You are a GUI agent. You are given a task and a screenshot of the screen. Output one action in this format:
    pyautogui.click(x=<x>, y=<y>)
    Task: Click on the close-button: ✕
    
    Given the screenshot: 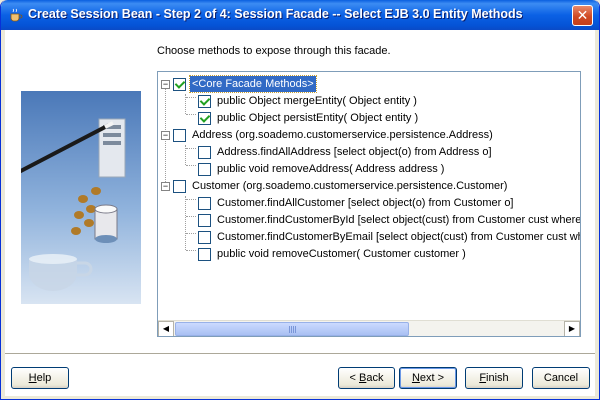 What is the action you would take?
    pyautogui.click(x=582, y=15)
    